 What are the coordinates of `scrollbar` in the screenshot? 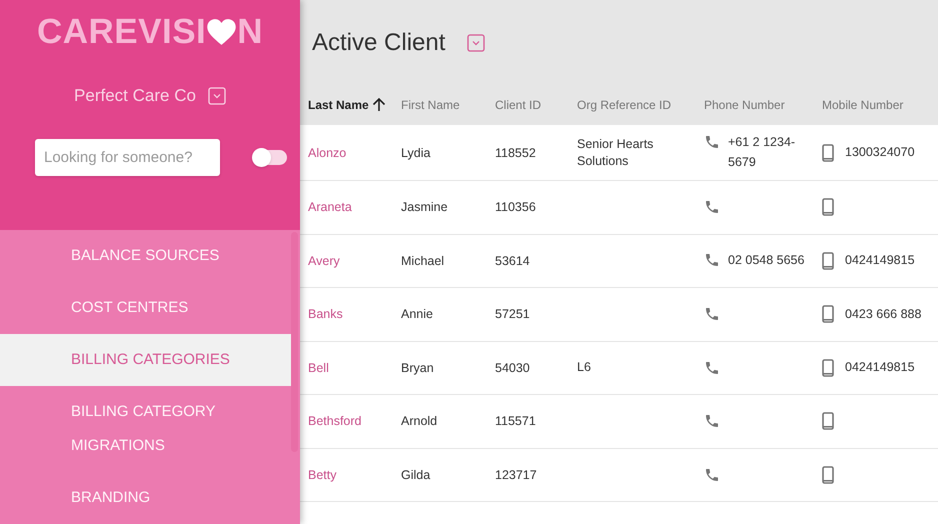 It's located at (294, 342).